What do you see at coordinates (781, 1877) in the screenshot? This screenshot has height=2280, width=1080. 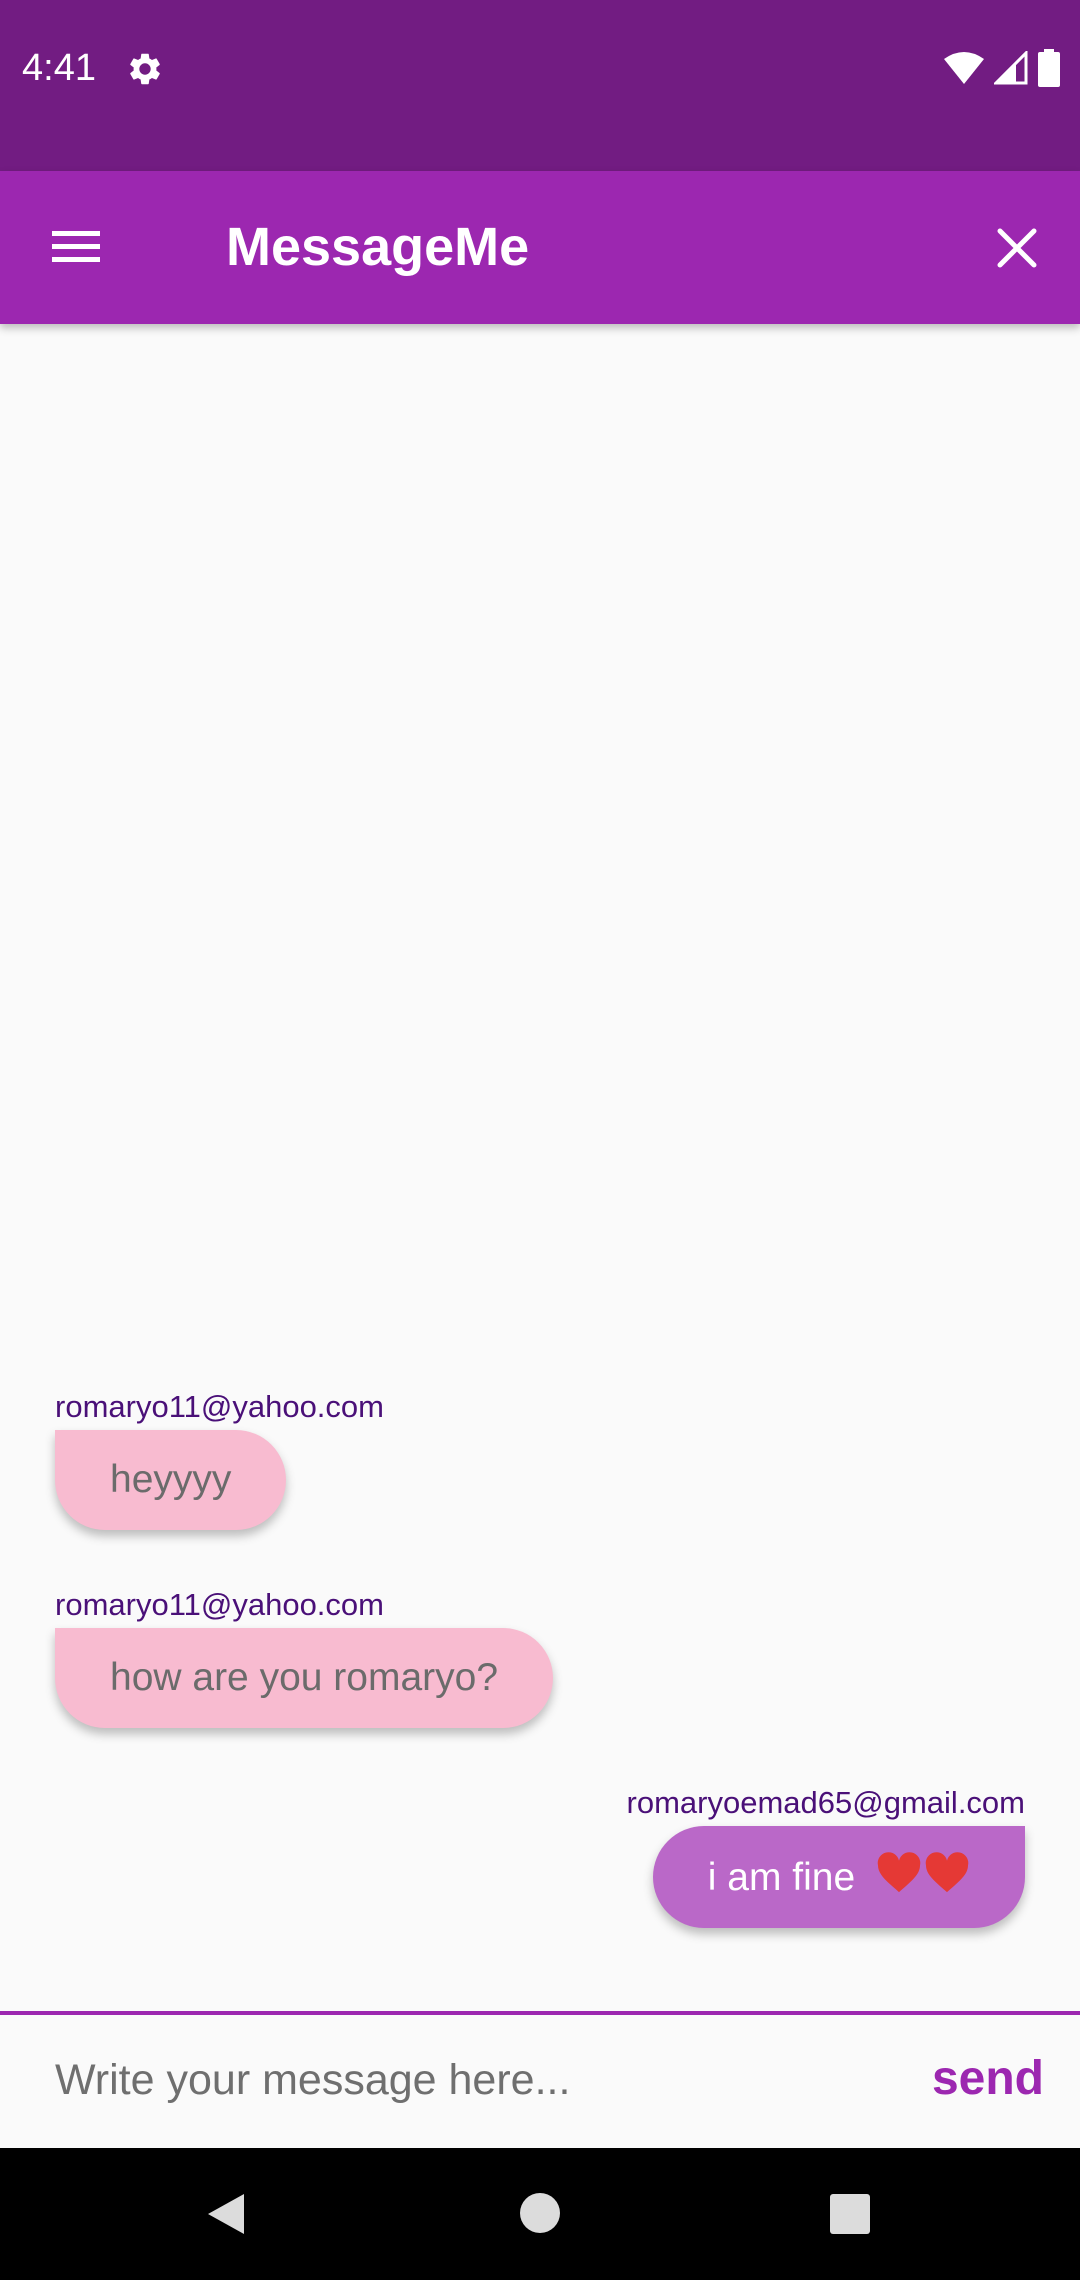 I see `message-text: i am fine` at bounding box center [781, 1877].